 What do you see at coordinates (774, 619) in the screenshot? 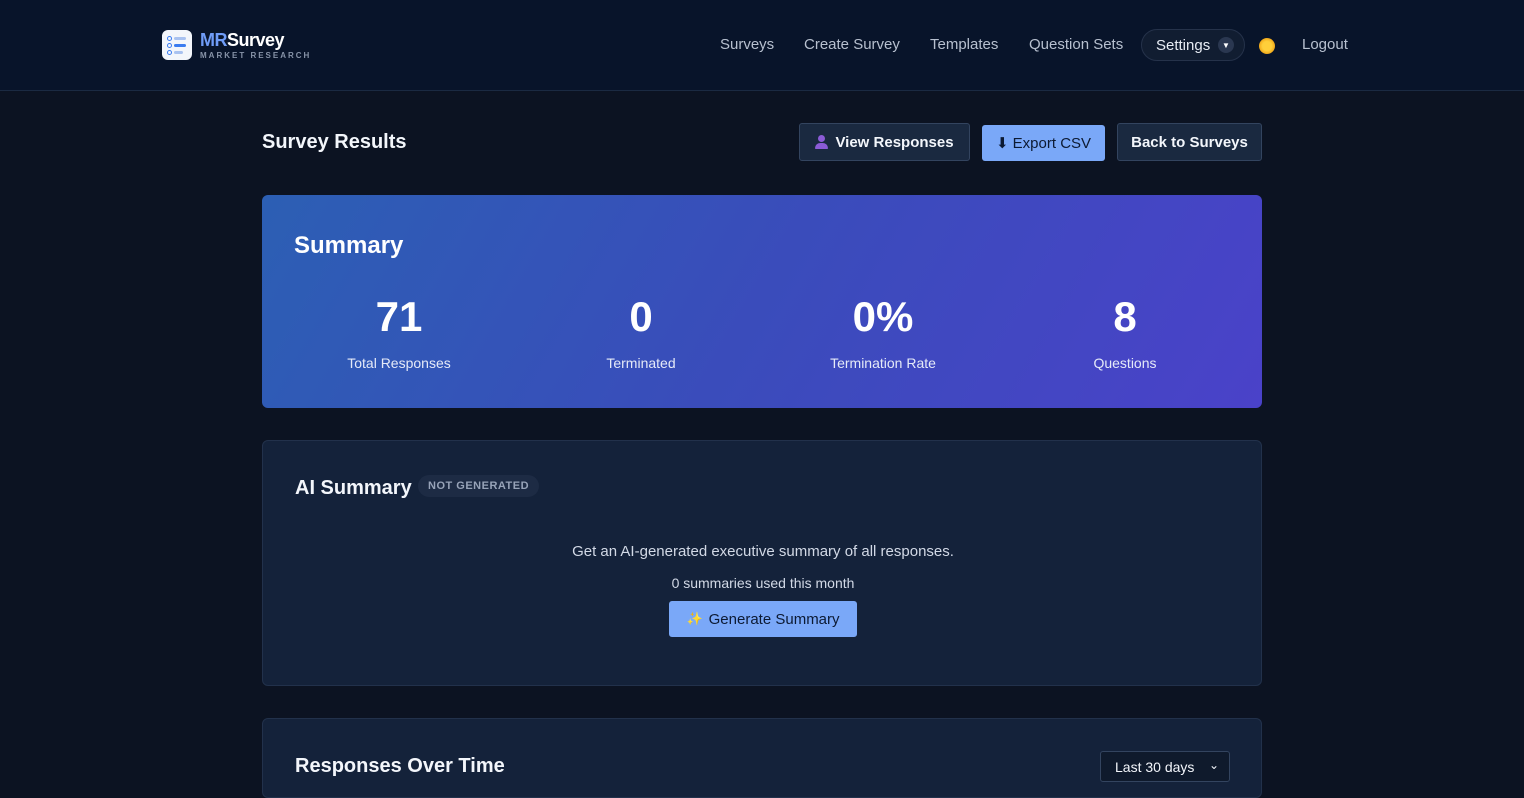
I see `generate-summary-label: Generate Summary` at bounding box center [774, 619].